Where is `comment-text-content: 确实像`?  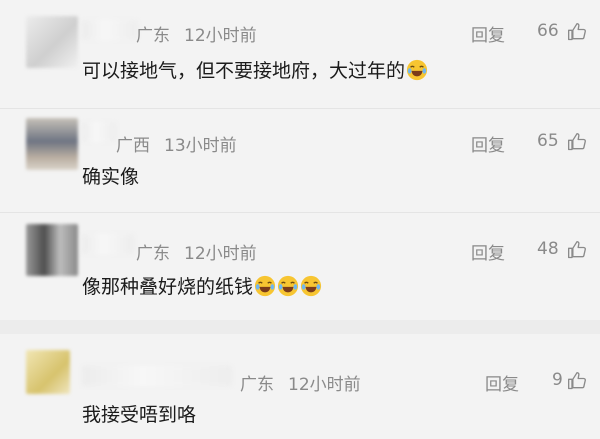 comment-text-content: 确实像 is located at coordinates (111, 177).